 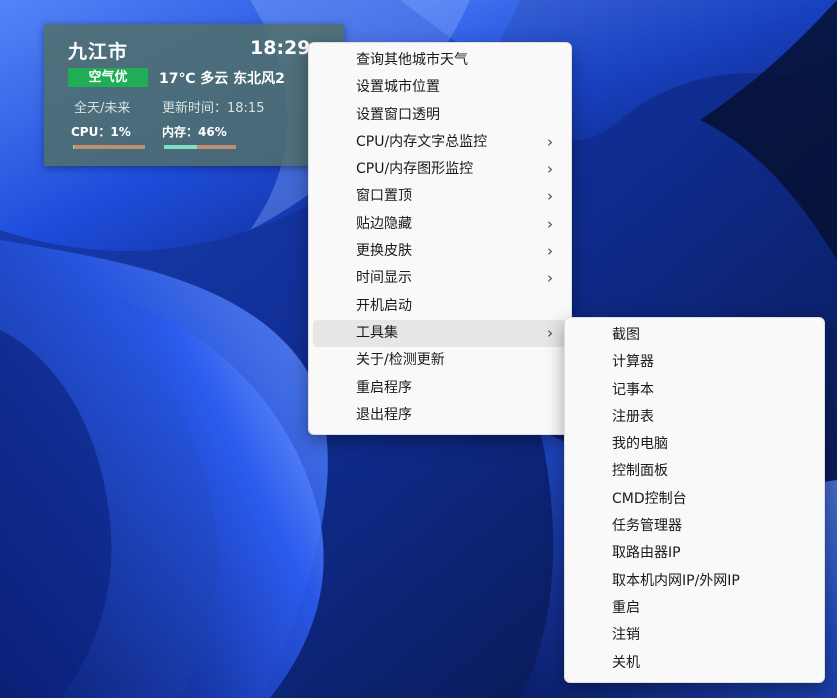 I want to click on tools-item-1: 计算器, so click(x=694, y=362).